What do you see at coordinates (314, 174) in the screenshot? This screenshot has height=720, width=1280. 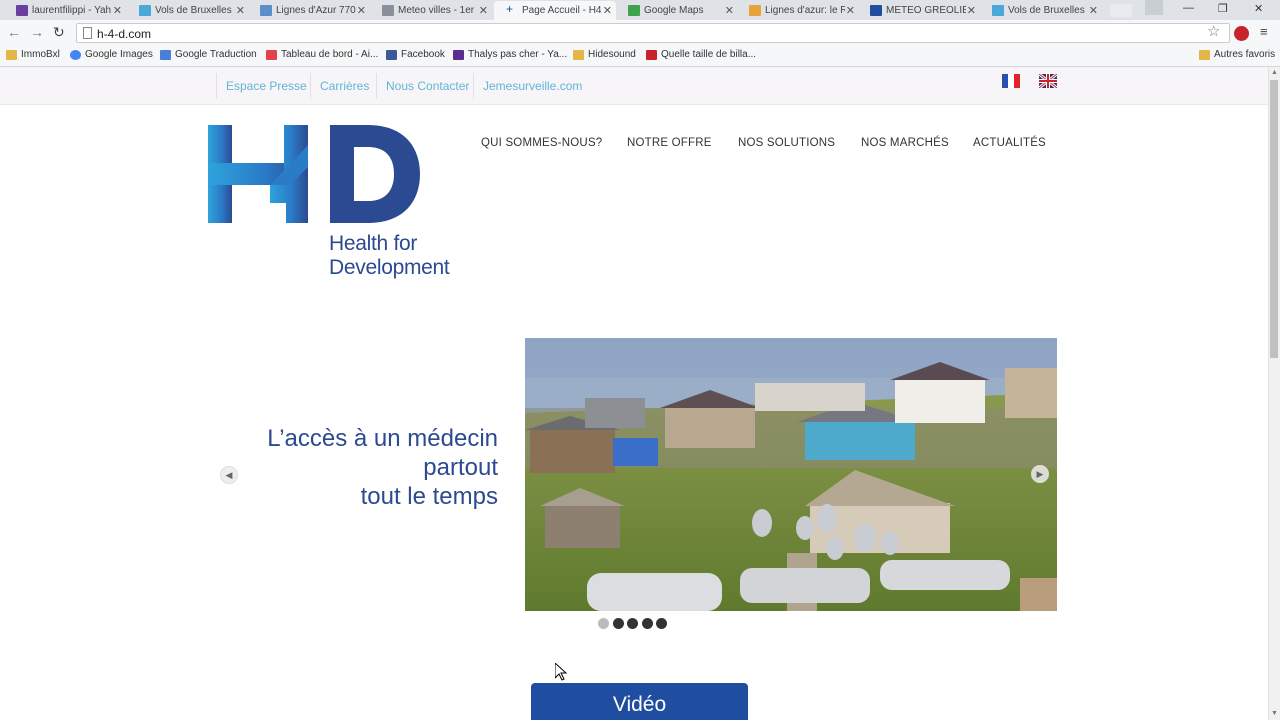 I see `h4d-logo-mark` at bounding box center [314, 174].